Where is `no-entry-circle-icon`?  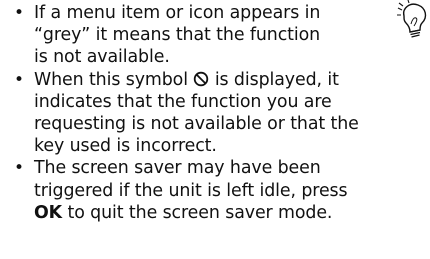
no-entry-circle-icon is located at coordinates (201, 78).